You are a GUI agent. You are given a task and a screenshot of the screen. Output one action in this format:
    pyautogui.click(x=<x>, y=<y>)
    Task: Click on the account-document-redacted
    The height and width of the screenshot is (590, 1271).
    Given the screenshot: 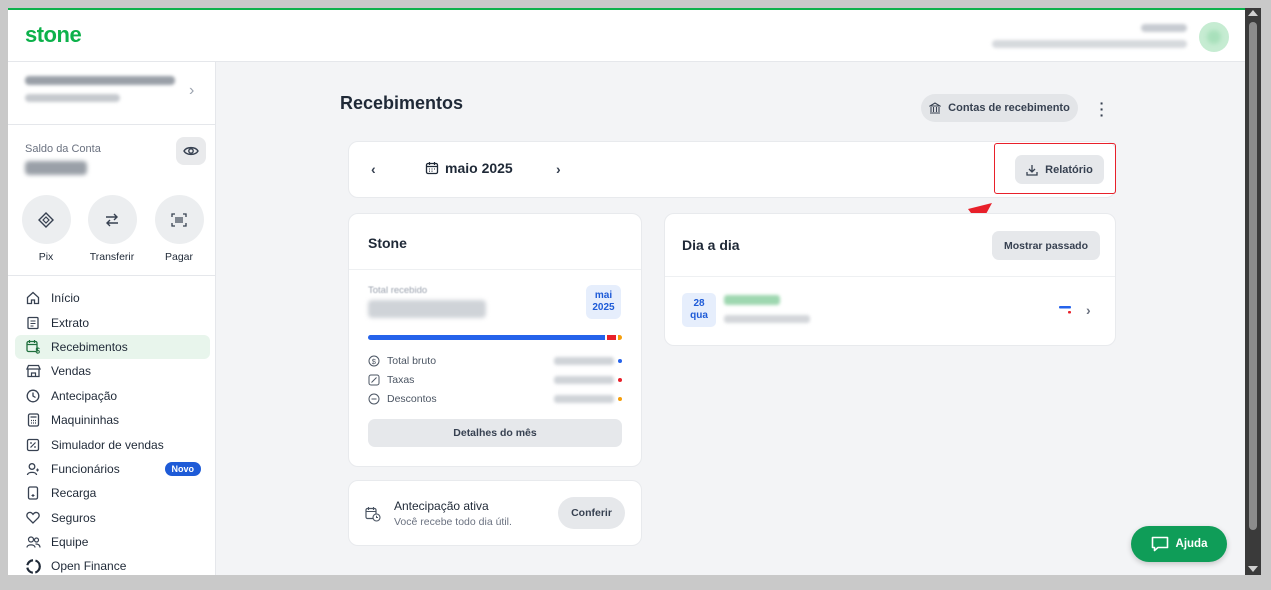 What is the action you would take?
    pyautogui.click(x=72, y=98)
    